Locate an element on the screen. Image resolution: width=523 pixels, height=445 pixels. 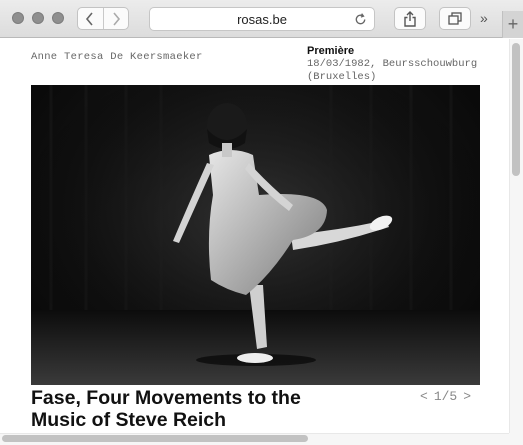
close-window-button is located at coordinates (18, 18).